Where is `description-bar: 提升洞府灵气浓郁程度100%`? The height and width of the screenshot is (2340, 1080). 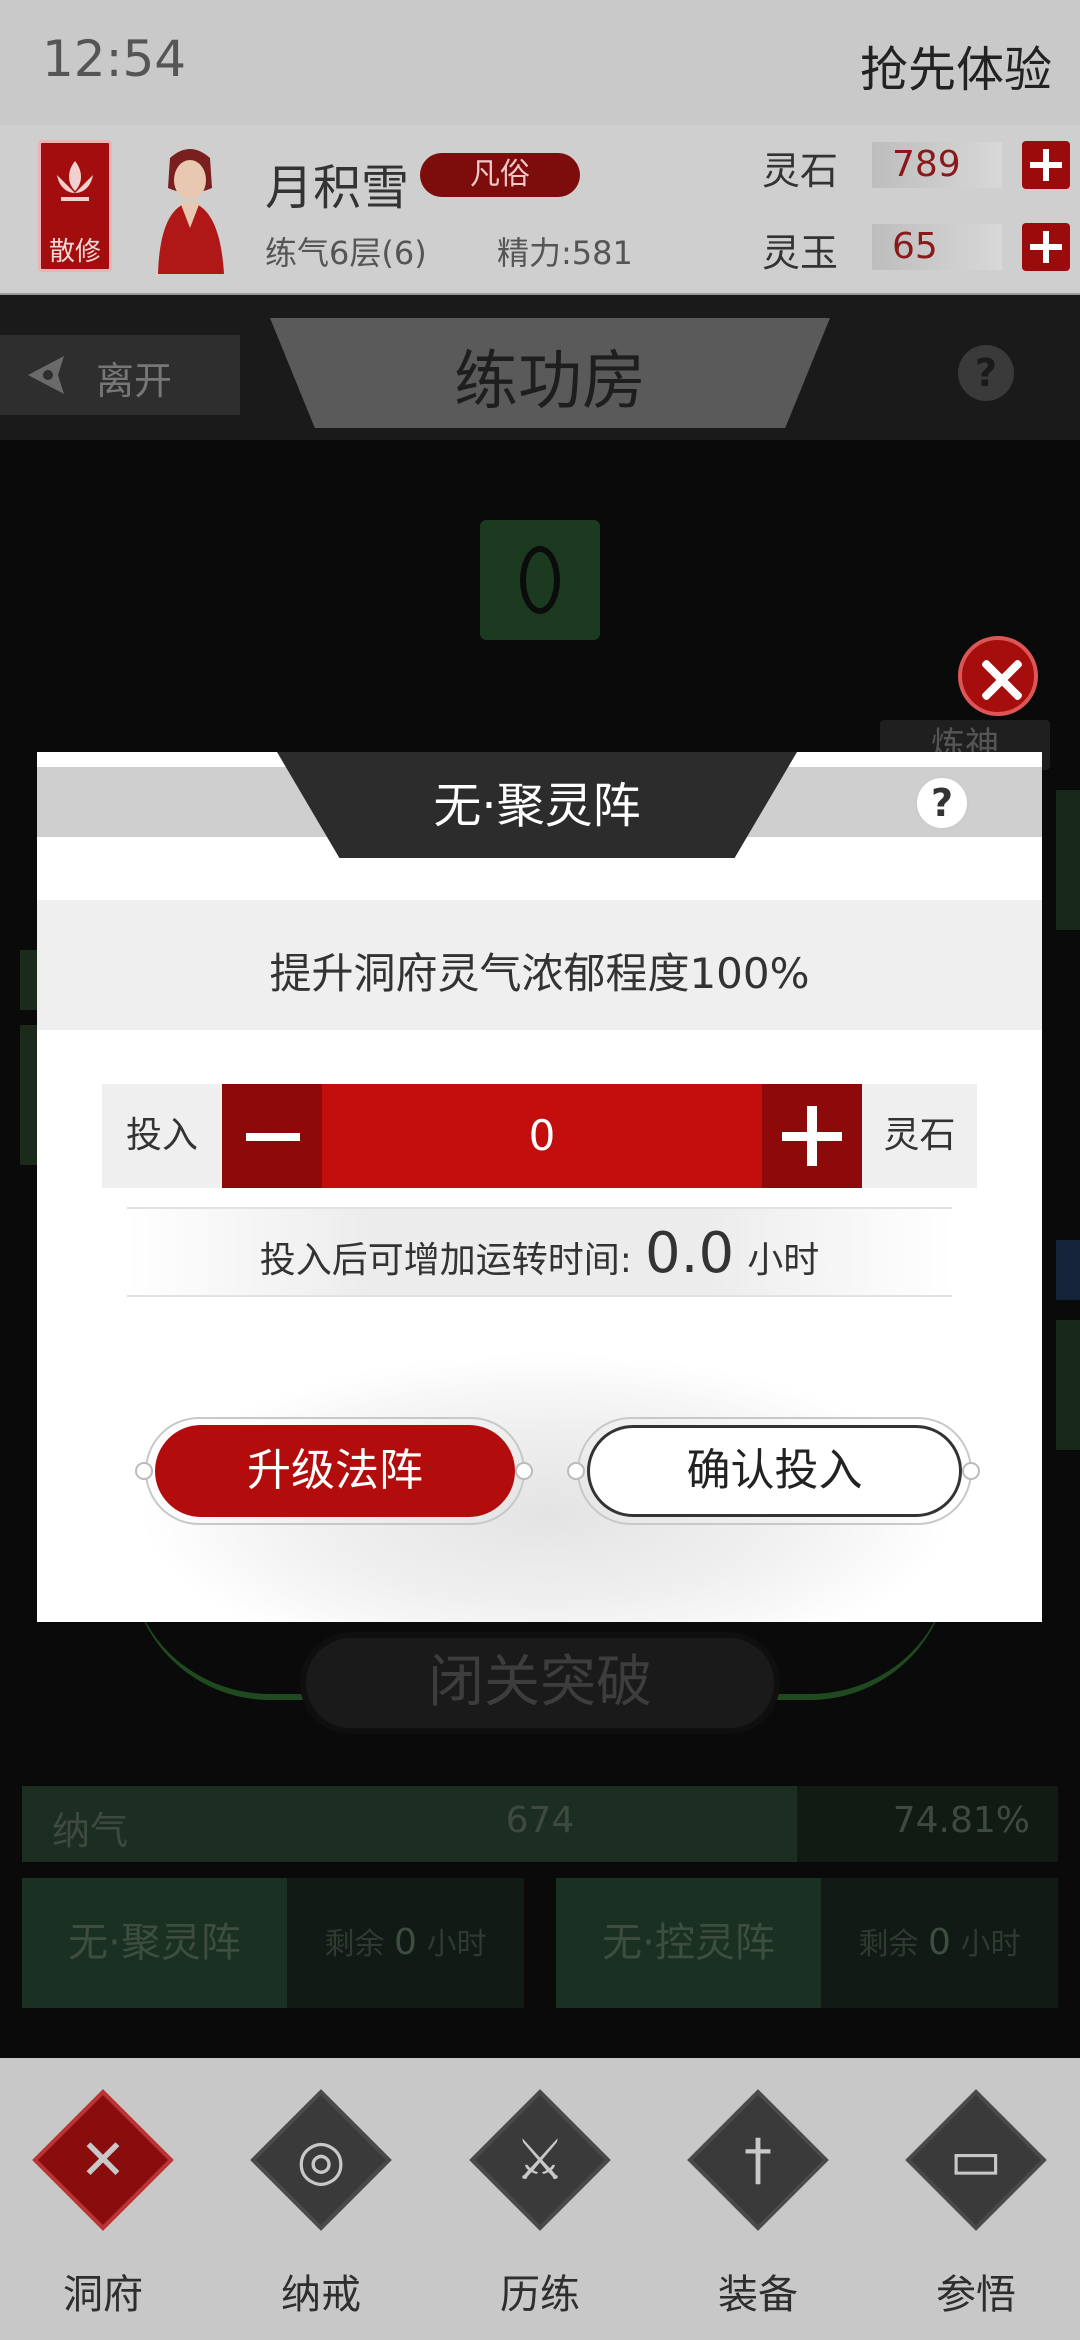 description-bar: 提升洞府灵气浓郁程度100% is located at coordinates (539, 965).